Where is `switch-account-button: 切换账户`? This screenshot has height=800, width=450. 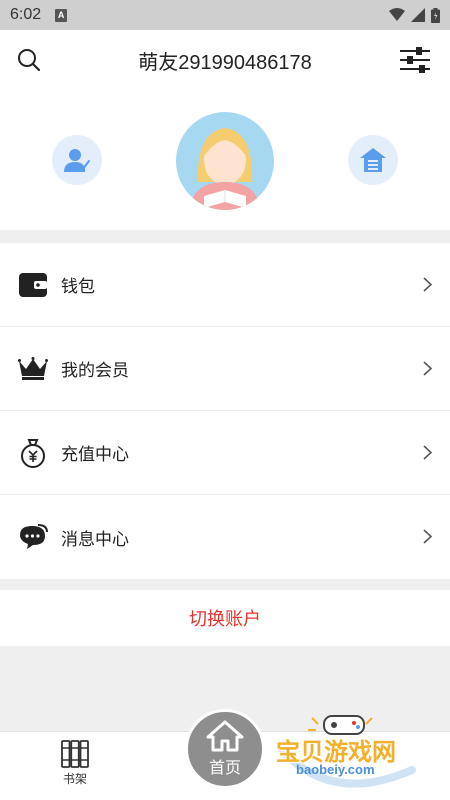 switch-account-button: 切换账户 is located at coordinates (225, 618).